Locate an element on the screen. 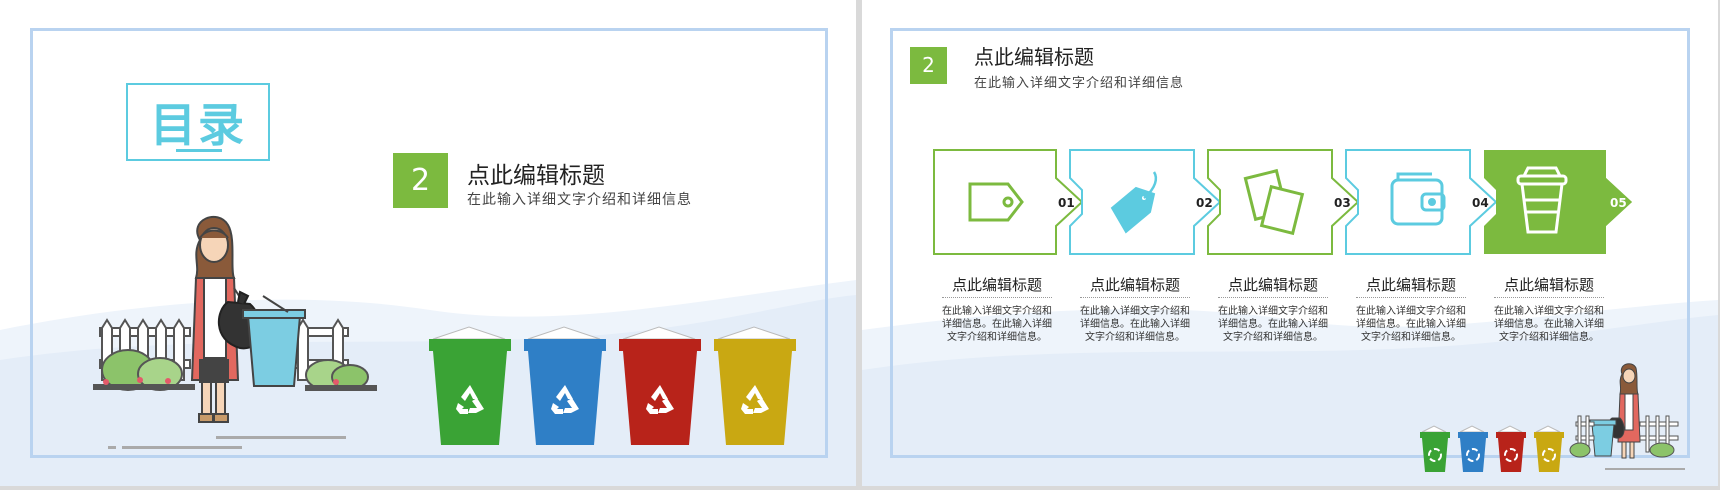 The image size is (1720, 490). toc-title: 目录 is located at coordinates (198, 125).